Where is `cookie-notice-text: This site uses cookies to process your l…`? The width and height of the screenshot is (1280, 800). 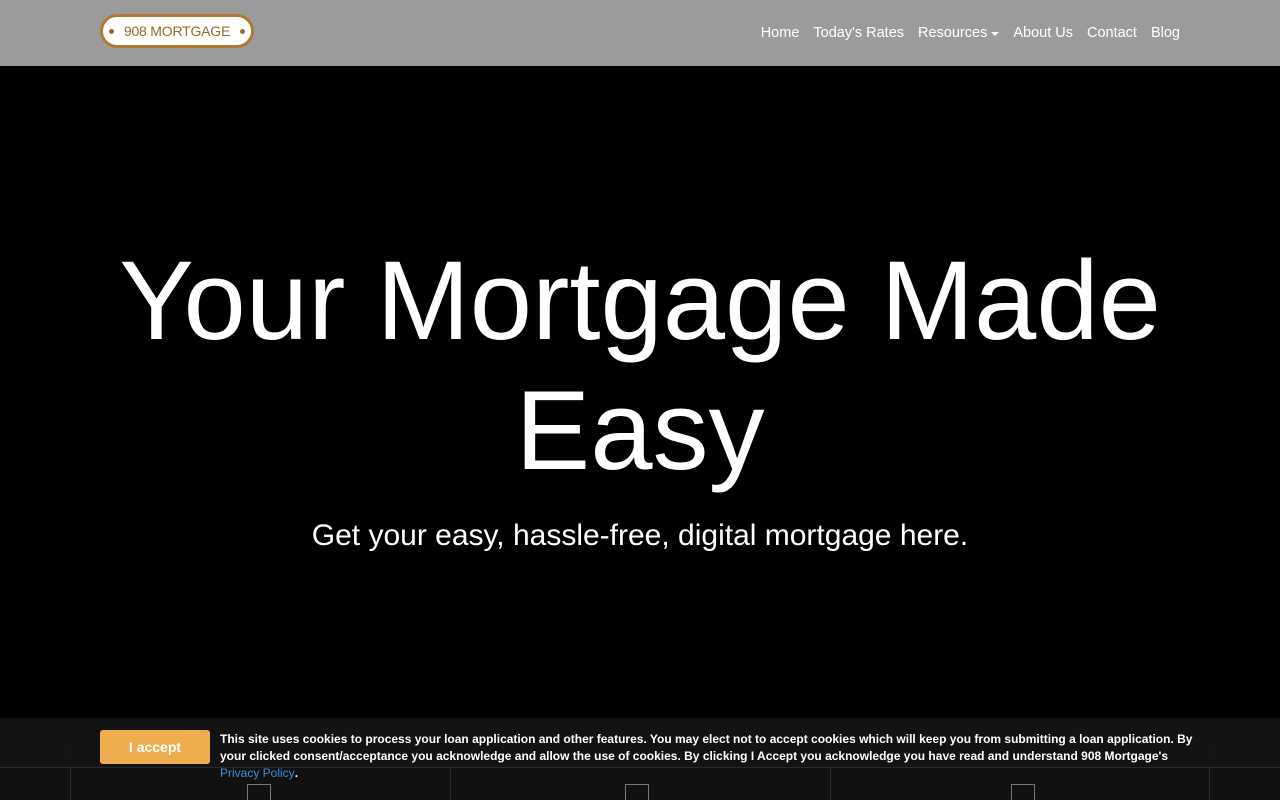 cookie-notice-text: This site uses cookies to process your l… is located at coordinates (710, 756).